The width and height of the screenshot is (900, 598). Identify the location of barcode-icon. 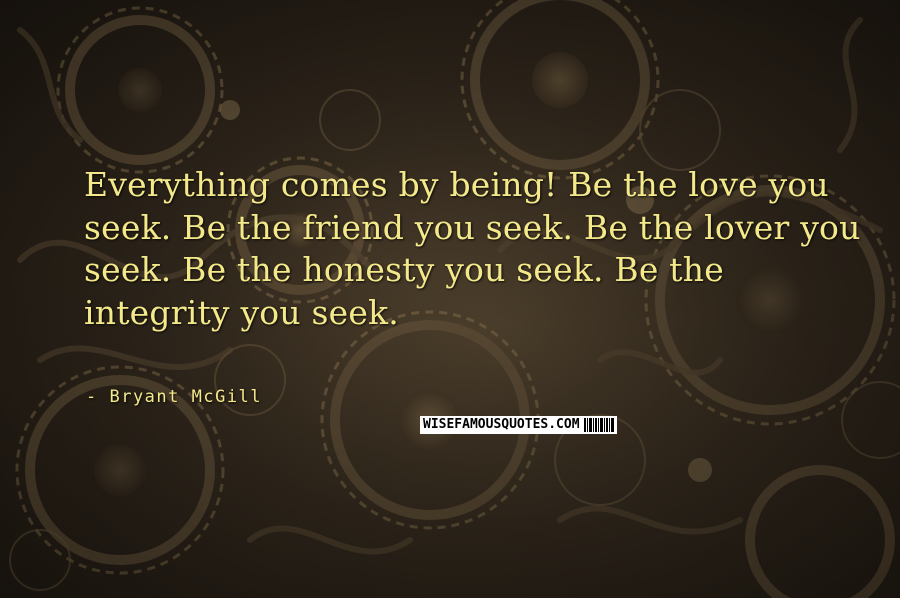
(598, 425).